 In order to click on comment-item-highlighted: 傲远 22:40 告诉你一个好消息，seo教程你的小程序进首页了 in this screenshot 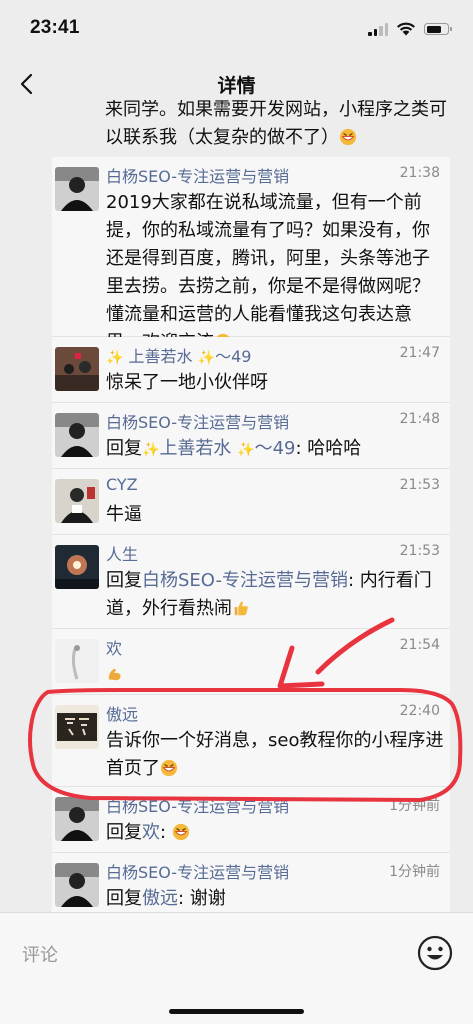, I will do `click(251, 741)`.